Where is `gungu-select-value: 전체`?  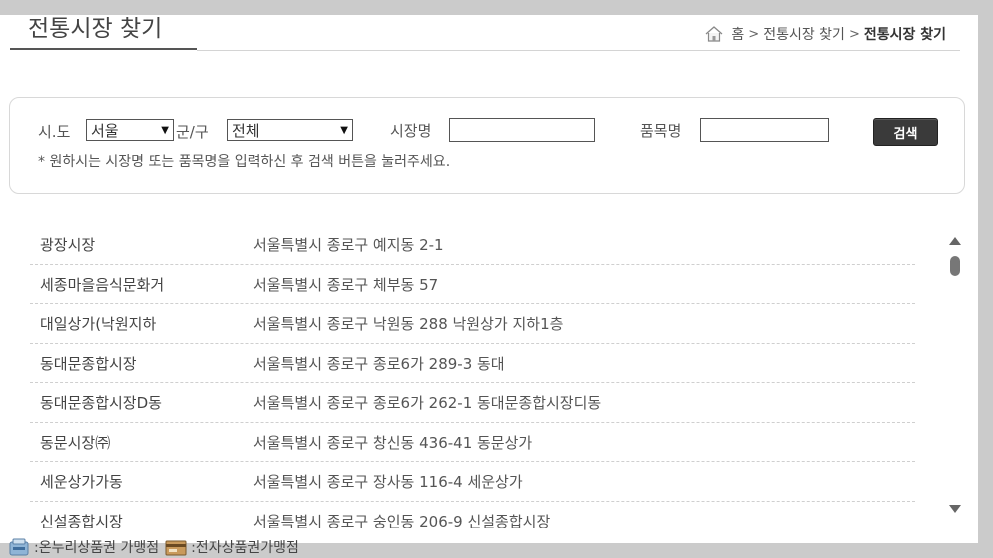
gungu-select-value: 전체 is located at coordinates (246, 130).